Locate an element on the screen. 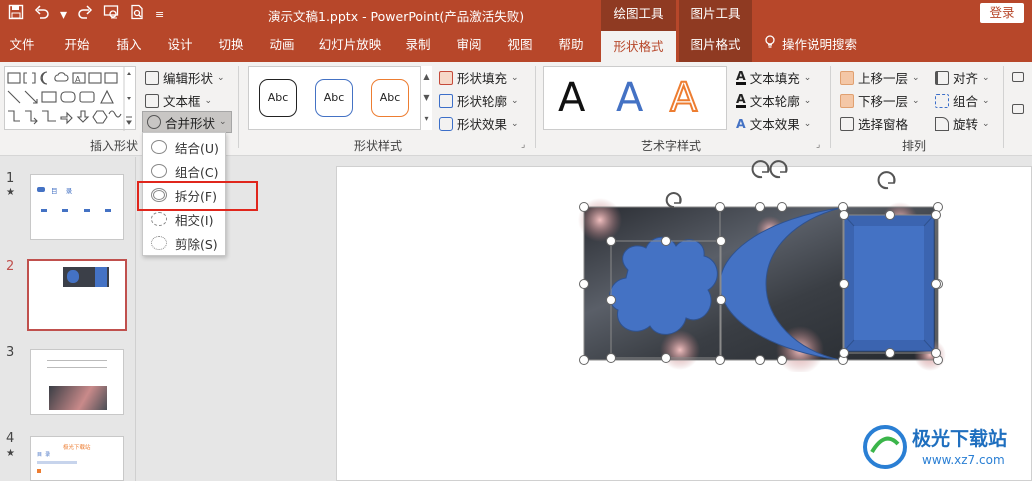  tab-file: 文件 is located at coordinates (22, 45).